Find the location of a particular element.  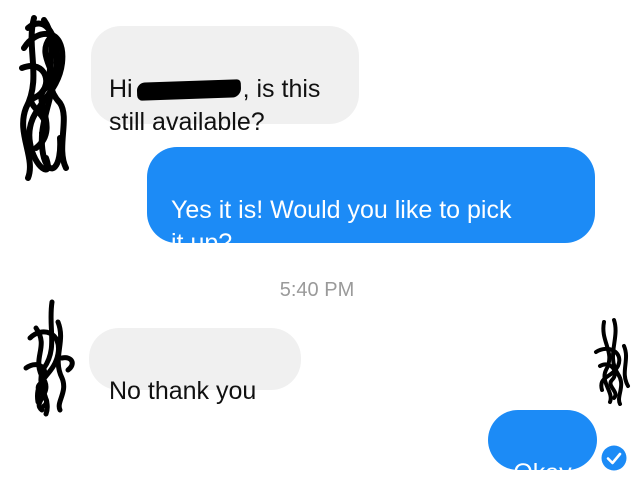

received-message-bubble: Hi, is this still available? is located at coordinates (225, 81).